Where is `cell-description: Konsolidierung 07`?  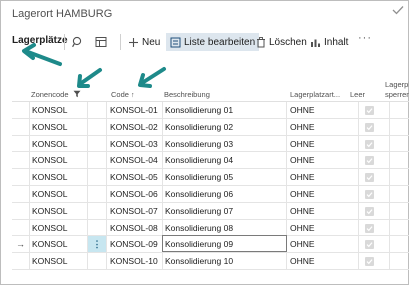 cell-description: Konsolidierung 07 is located at coordinates (199, 211).